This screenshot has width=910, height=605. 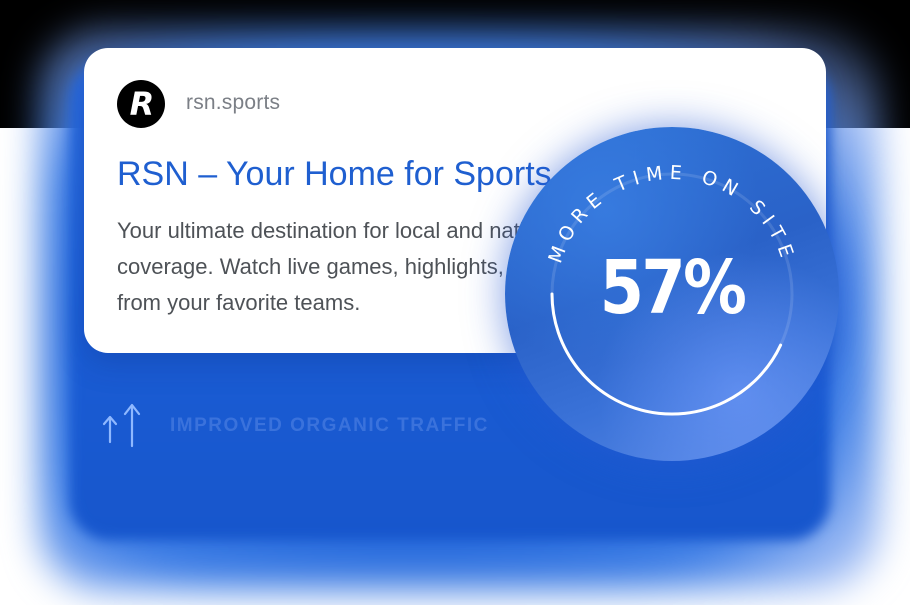 I want to click on organic-traffic-label: IMPROVED ORGANIC TRAFFIC, so click(x=329, y=425).